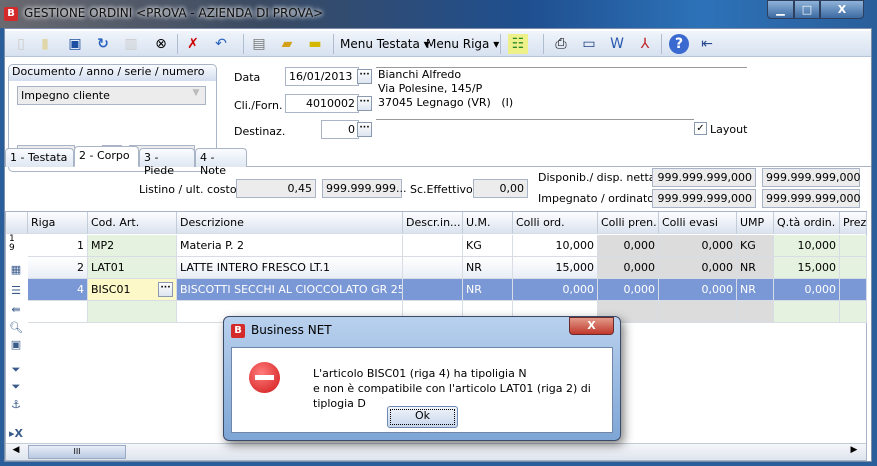  Describe the element at coordinates (16, 406) in the screenshot. I see `anchor-icon: ⚓` at that location.